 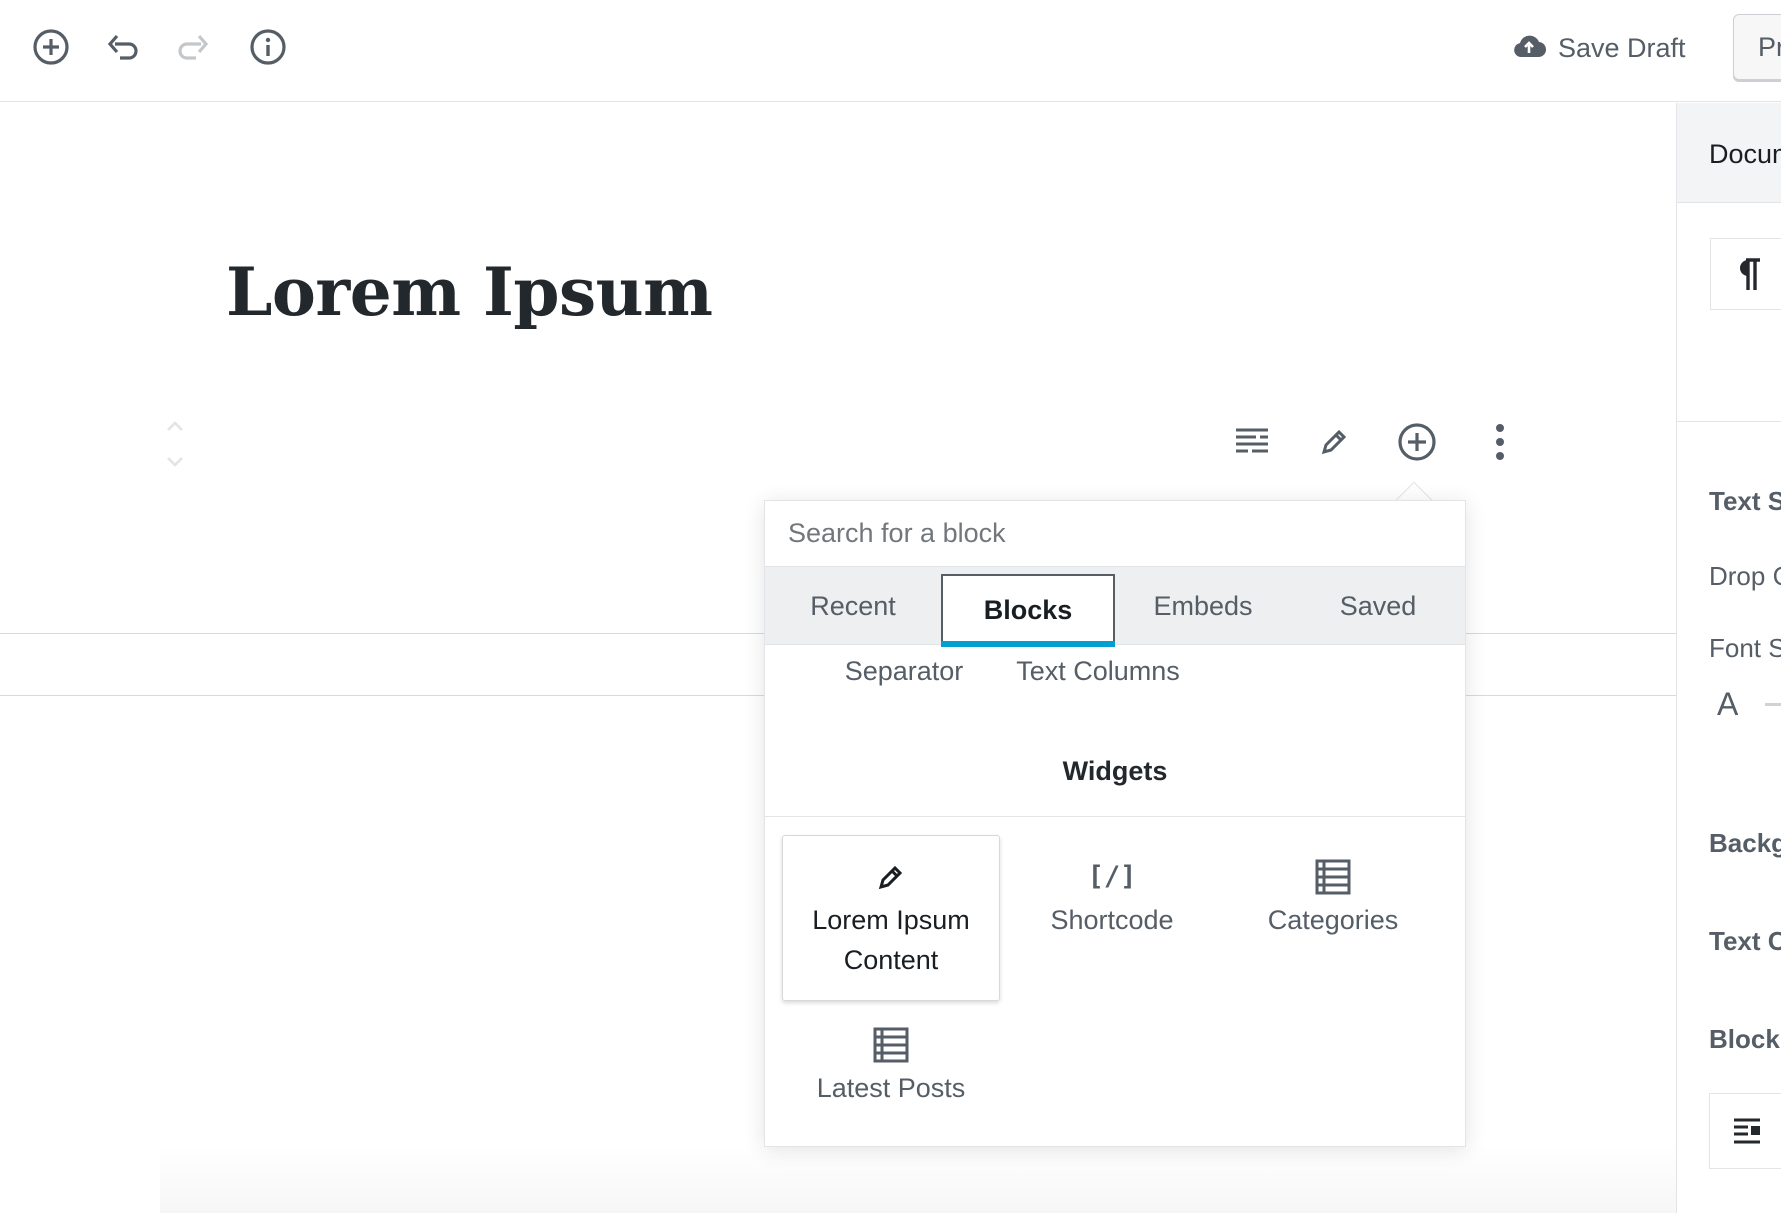 I want to click on font-size-small-glyph: A, so click(x=1728, y=704).